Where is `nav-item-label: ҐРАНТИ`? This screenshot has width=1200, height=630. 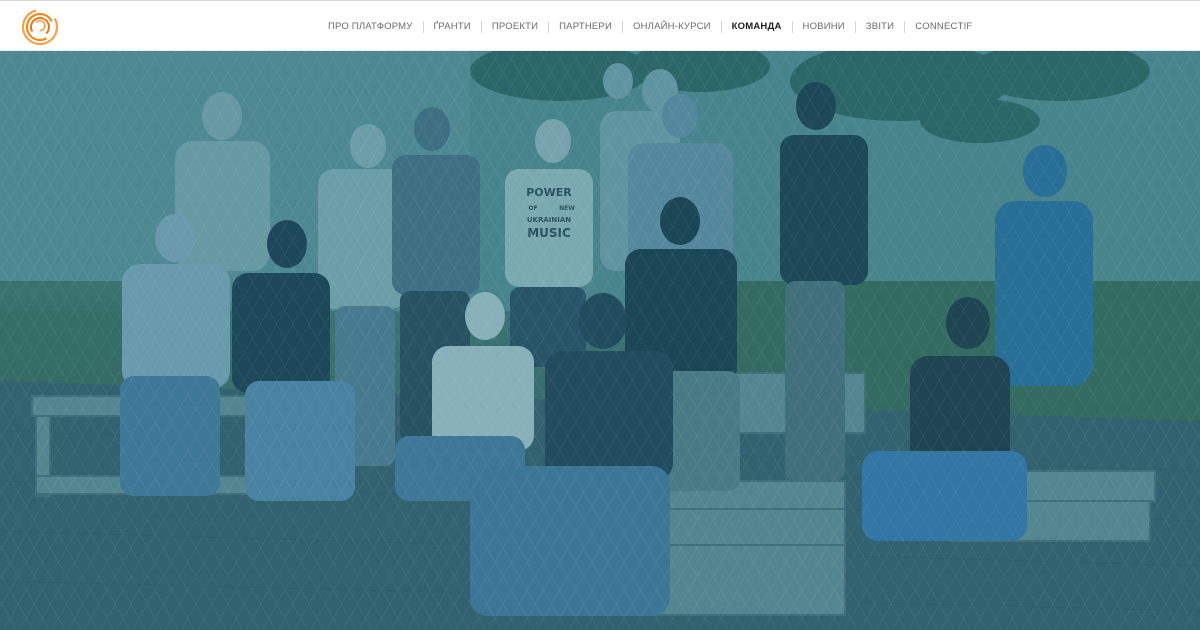 nav-item-label: ҐРАНТИ is located at coordinates (452, 26).